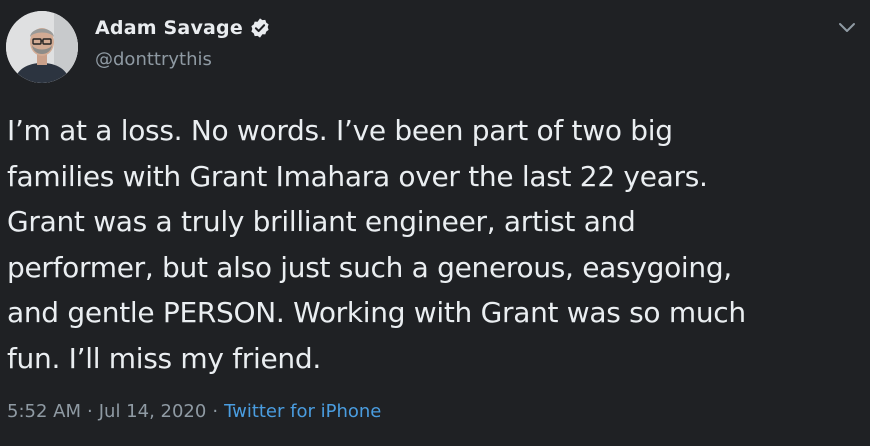 The height and width of the screenshot is (446, 870). What do you see at coordinates (153, 411) in the screenshot?
I see `tweet-date: Jul 14, 2020` at bounding box center [153, 411].